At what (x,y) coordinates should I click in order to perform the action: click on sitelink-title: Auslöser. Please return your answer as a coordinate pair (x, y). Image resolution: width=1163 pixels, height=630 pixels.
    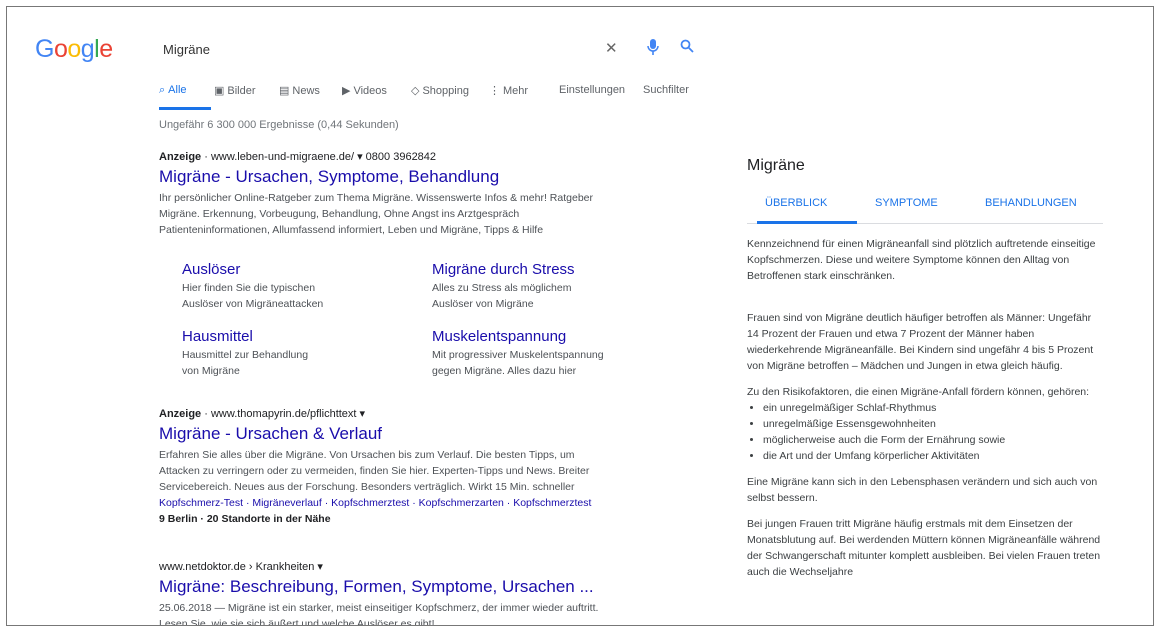
    Looking at the image, I should click on (292, 269).